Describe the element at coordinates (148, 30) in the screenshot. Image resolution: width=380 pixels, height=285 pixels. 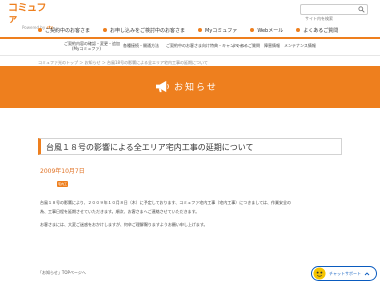
I see `nav-label: お申し込みをご検討中のお客さま` at that location.